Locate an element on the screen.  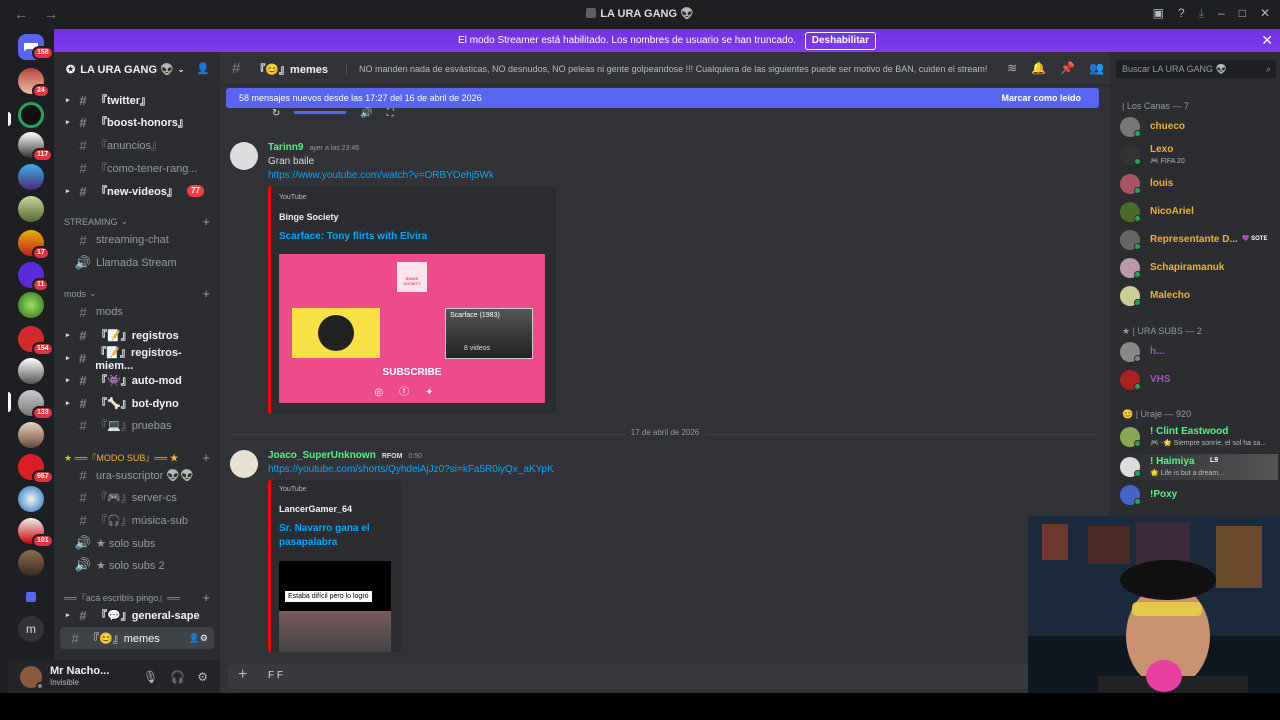
microphone-icon: 🎙 is located at coordinates (150, 677).